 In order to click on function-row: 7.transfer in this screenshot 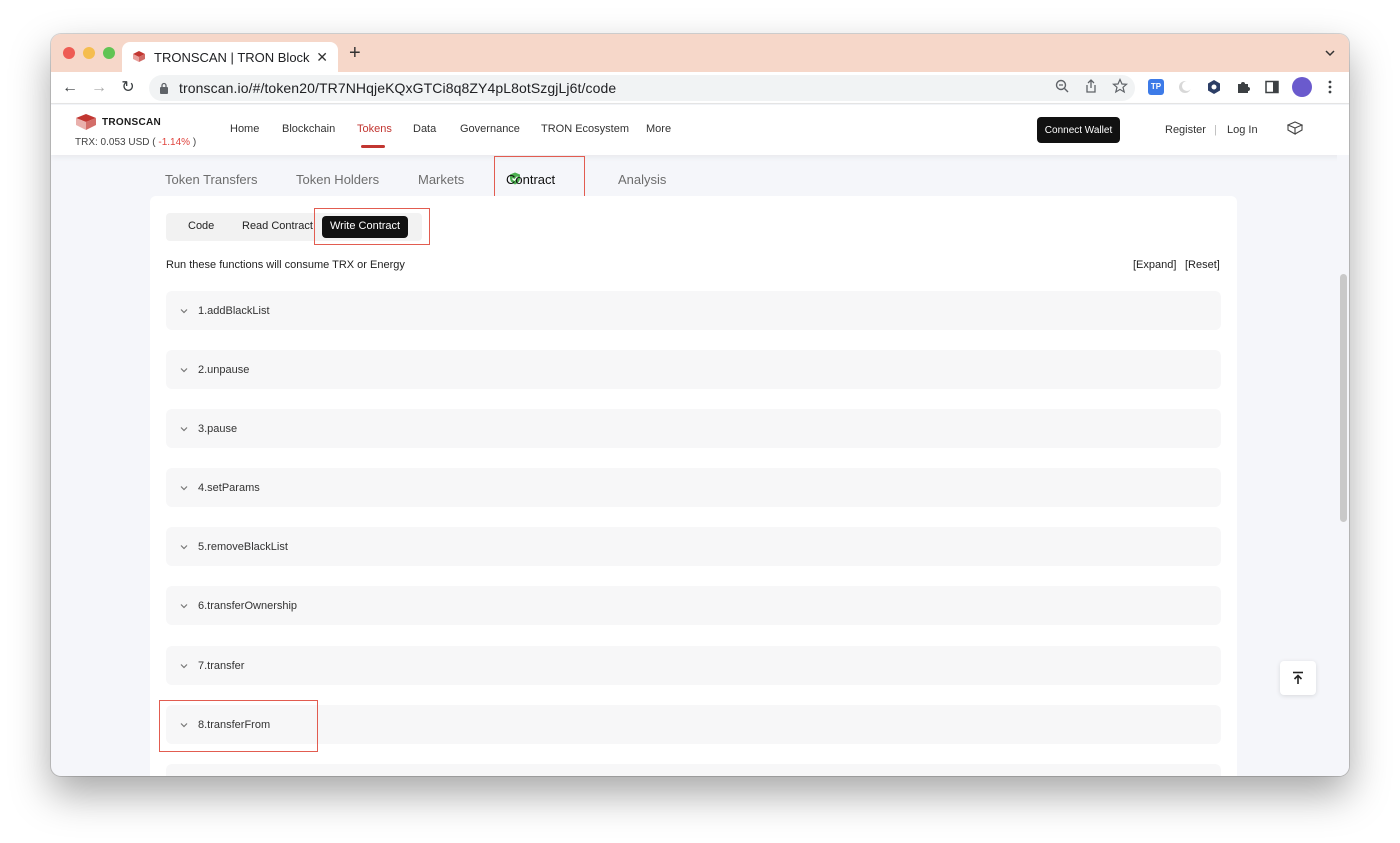, I will do `click(693, 665)`.